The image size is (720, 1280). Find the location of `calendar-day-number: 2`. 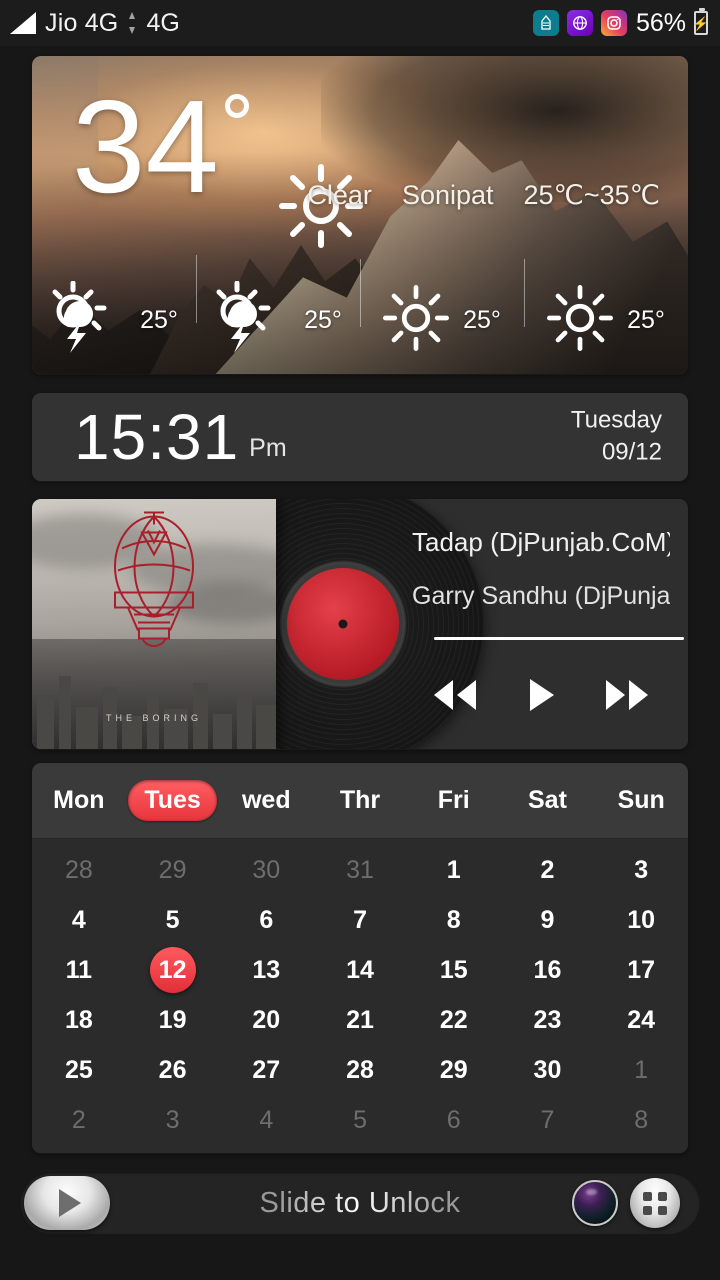

calendar-day-number: 2 is located at coordinates (547, 869).